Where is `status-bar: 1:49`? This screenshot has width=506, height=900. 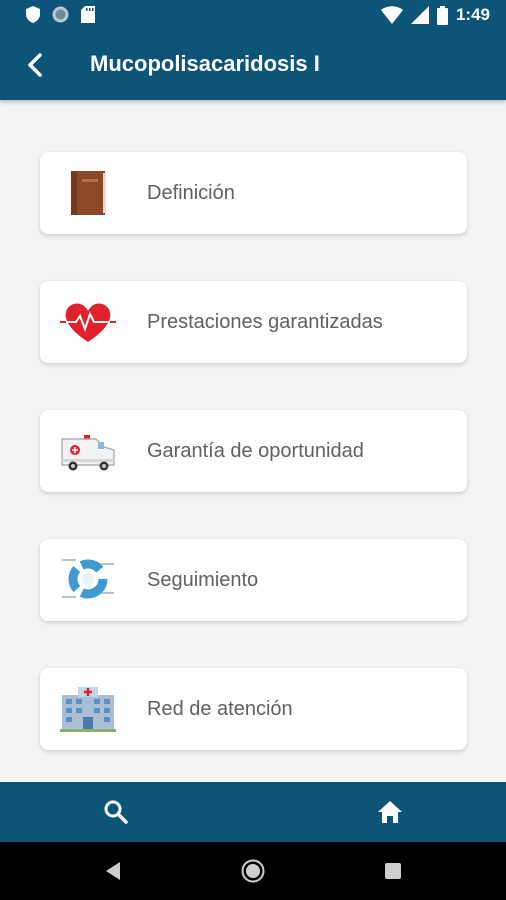 status-bar: 1:49 is located at coordinates (253, 15).